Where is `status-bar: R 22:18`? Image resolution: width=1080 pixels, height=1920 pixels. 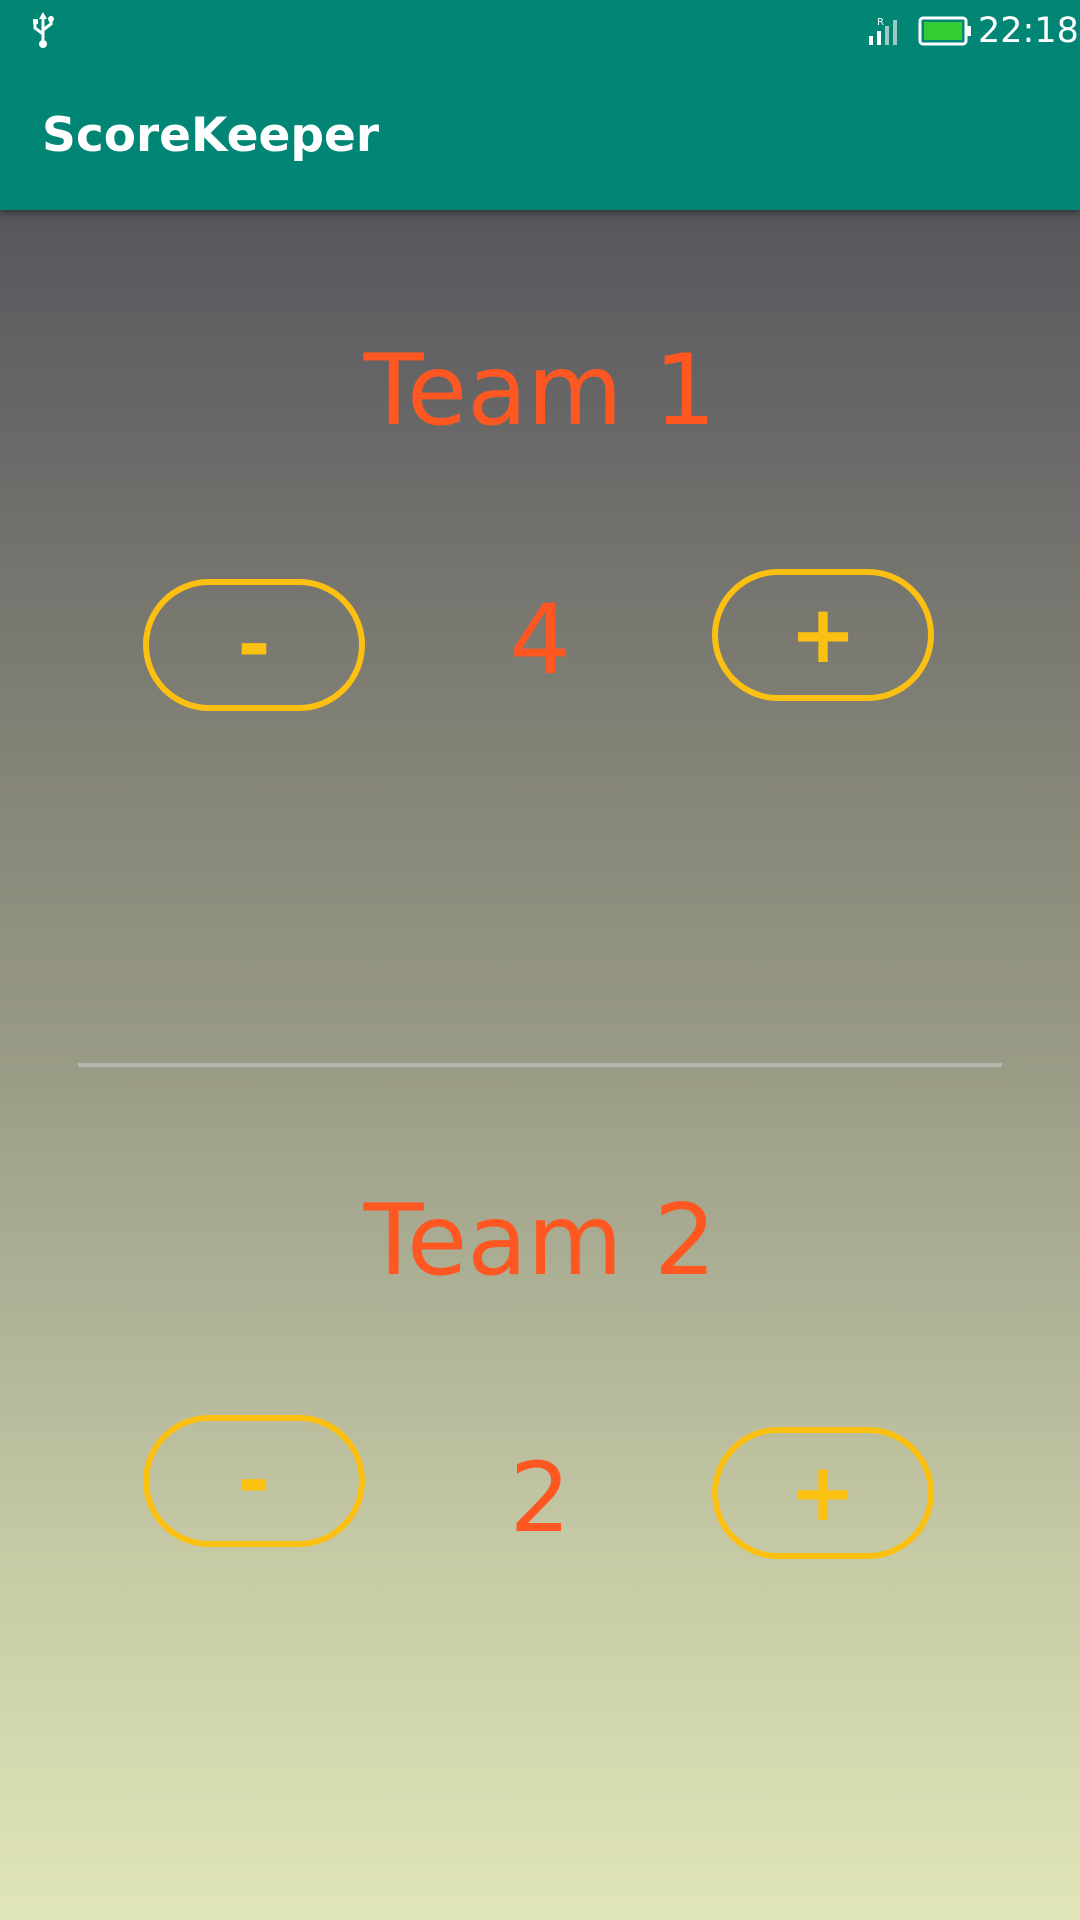 status-bar: R 22:18 is located at coordinates (540, 31).